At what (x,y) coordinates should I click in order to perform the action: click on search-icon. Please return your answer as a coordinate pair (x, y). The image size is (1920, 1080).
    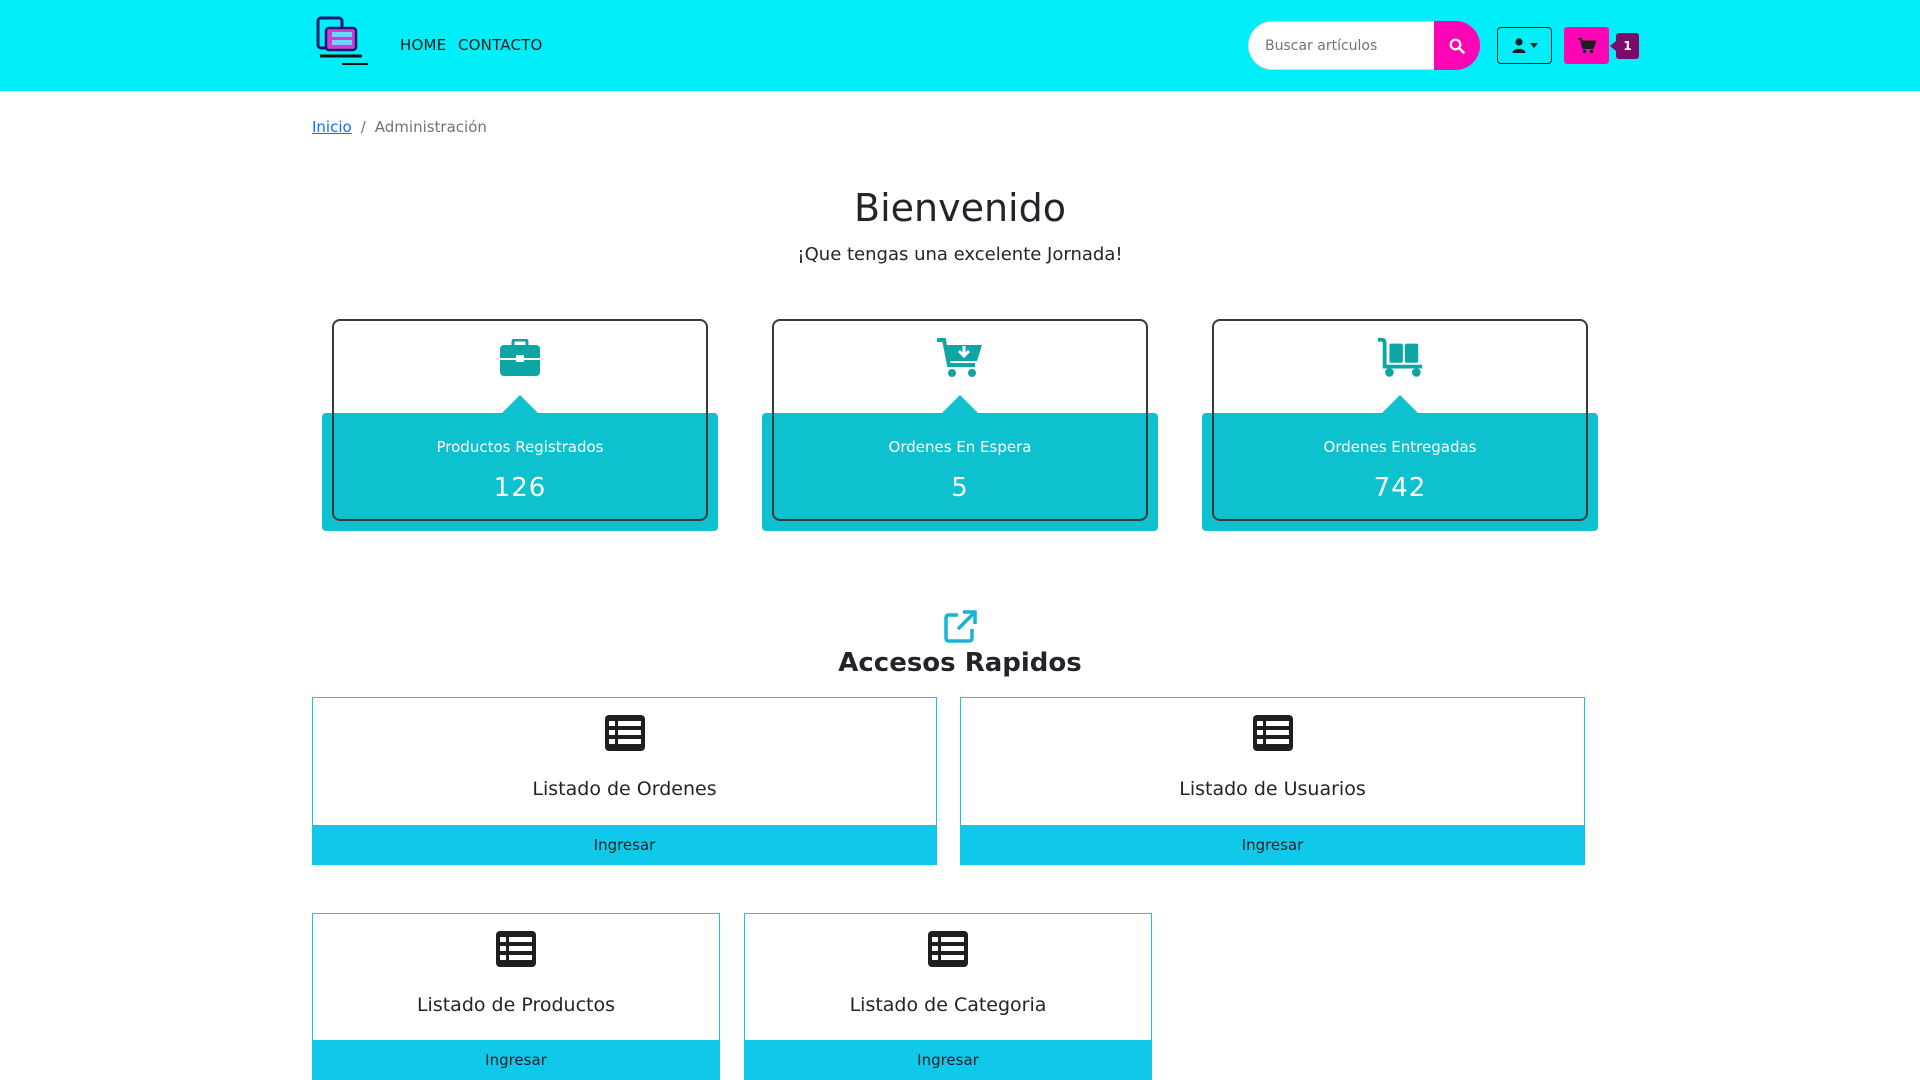
    Looking at the image, I should click on (1457, 46).